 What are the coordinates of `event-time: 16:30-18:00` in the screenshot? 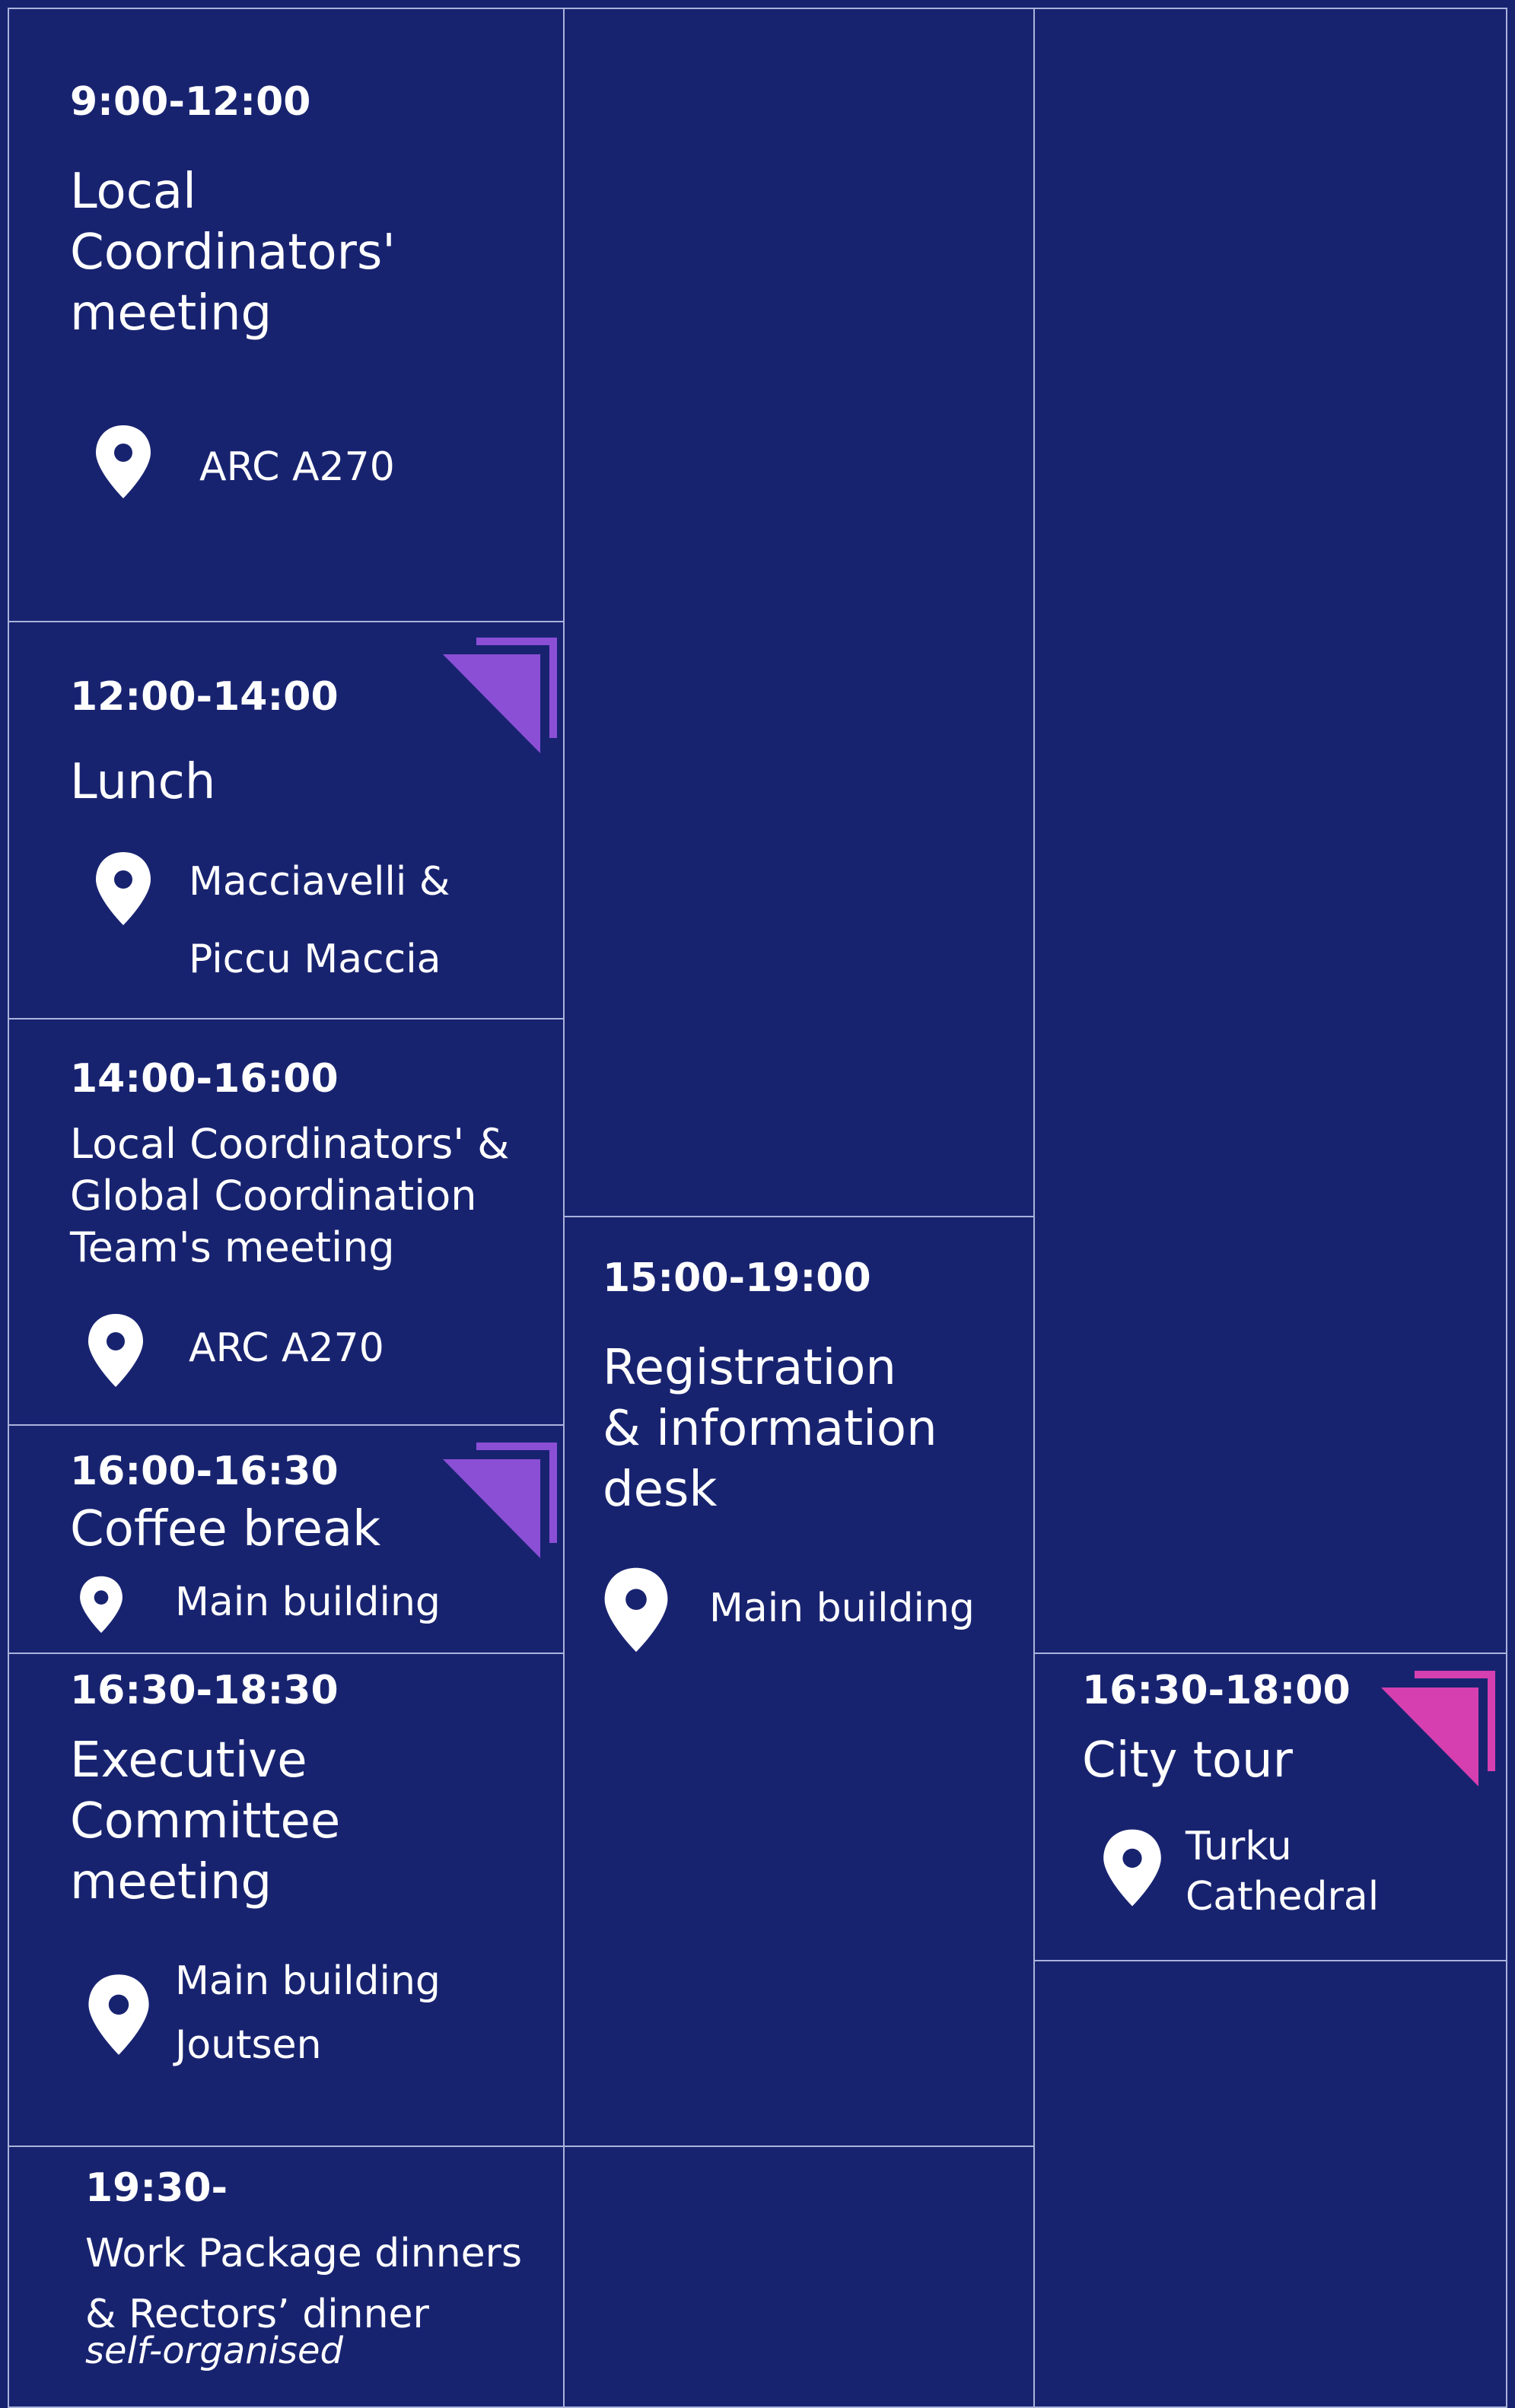 It's located at (1216, 1690).